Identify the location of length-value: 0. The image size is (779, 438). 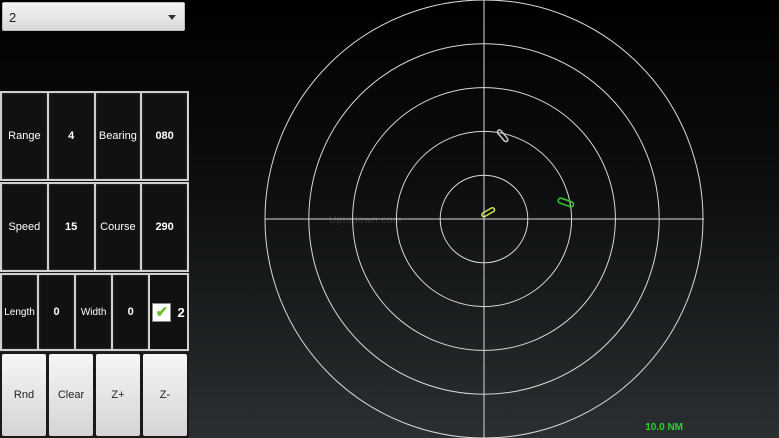
(57, 312).